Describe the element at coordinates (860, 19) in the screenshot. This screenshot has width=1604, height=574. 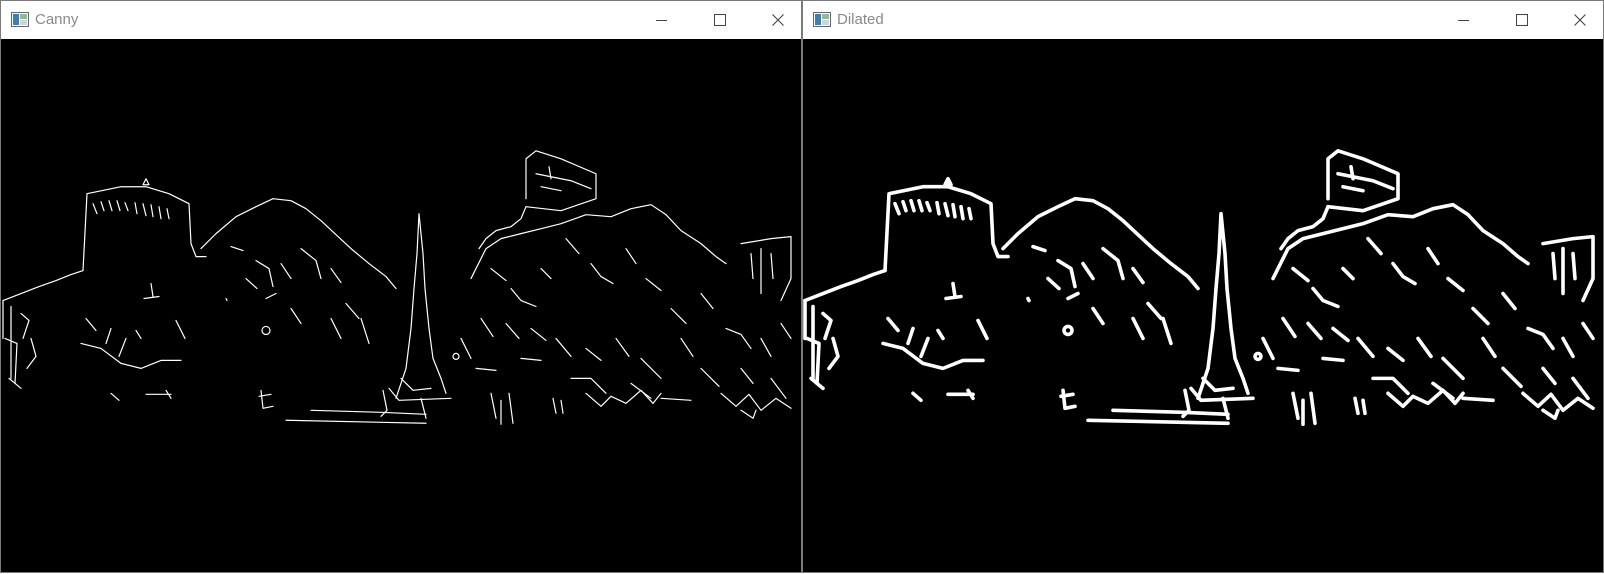
I see `window-title: Dilated` at that location.